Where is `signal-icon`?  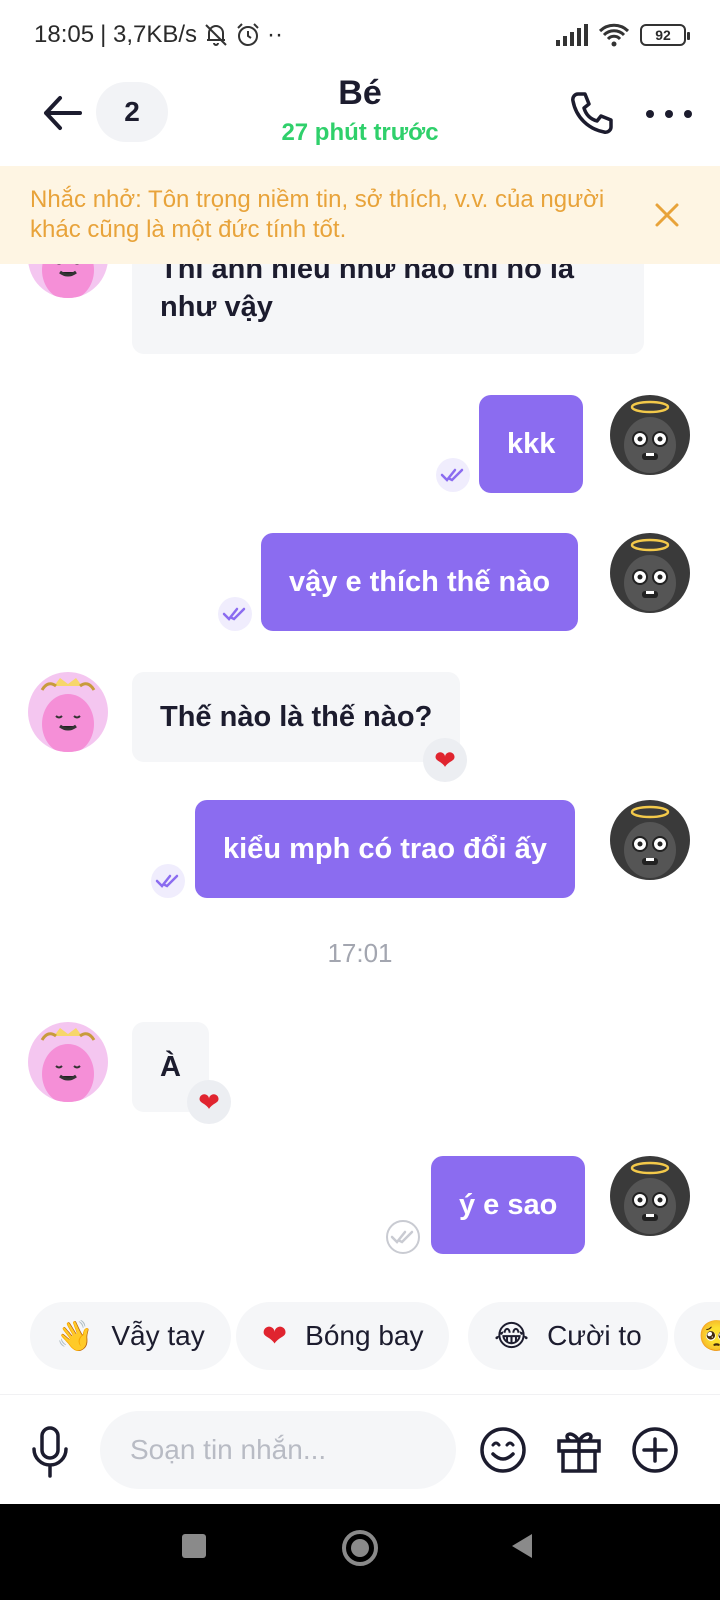 signal-icon is located at coordinates (572, 35).